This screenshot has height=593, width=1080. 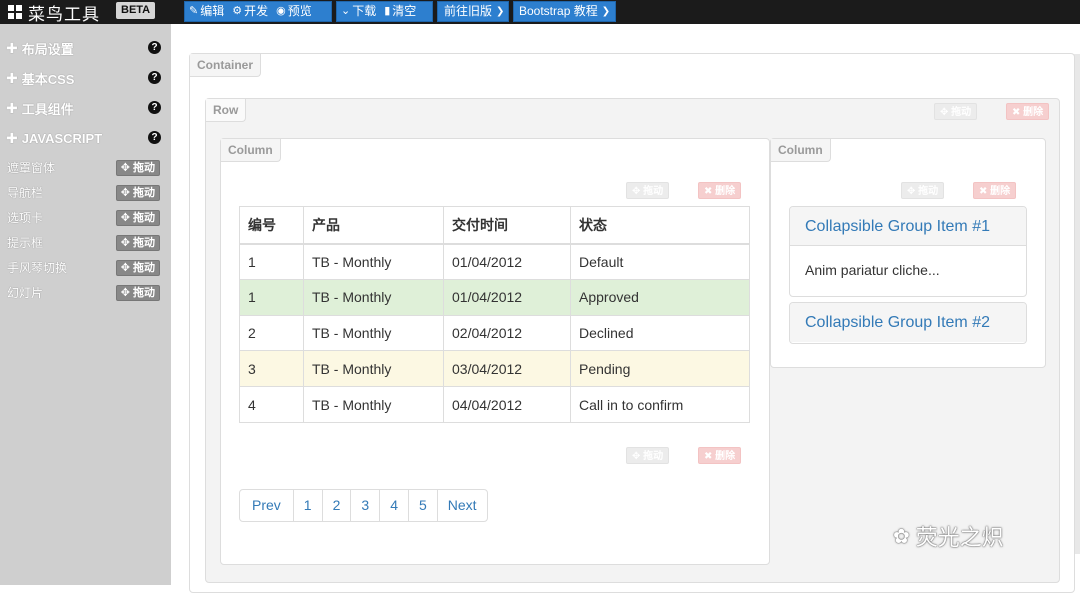 I want to click on edit-toolbar-group: ✎ 编辑 ⚙ 开发 ◉ 预览, so click(x=258, y=11).